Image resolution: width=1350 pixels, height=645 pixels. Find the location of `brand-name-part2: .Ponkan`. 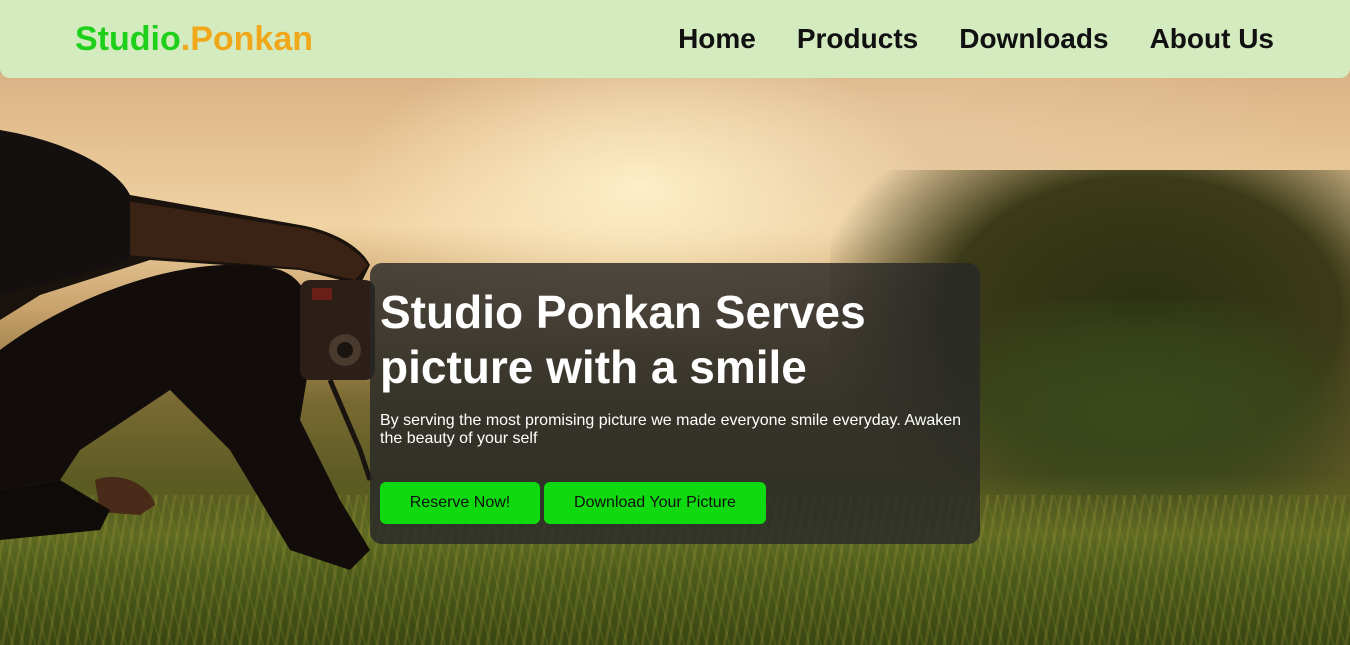

brand-name-part2: .Ponkan is located at coordinates (247, 38).